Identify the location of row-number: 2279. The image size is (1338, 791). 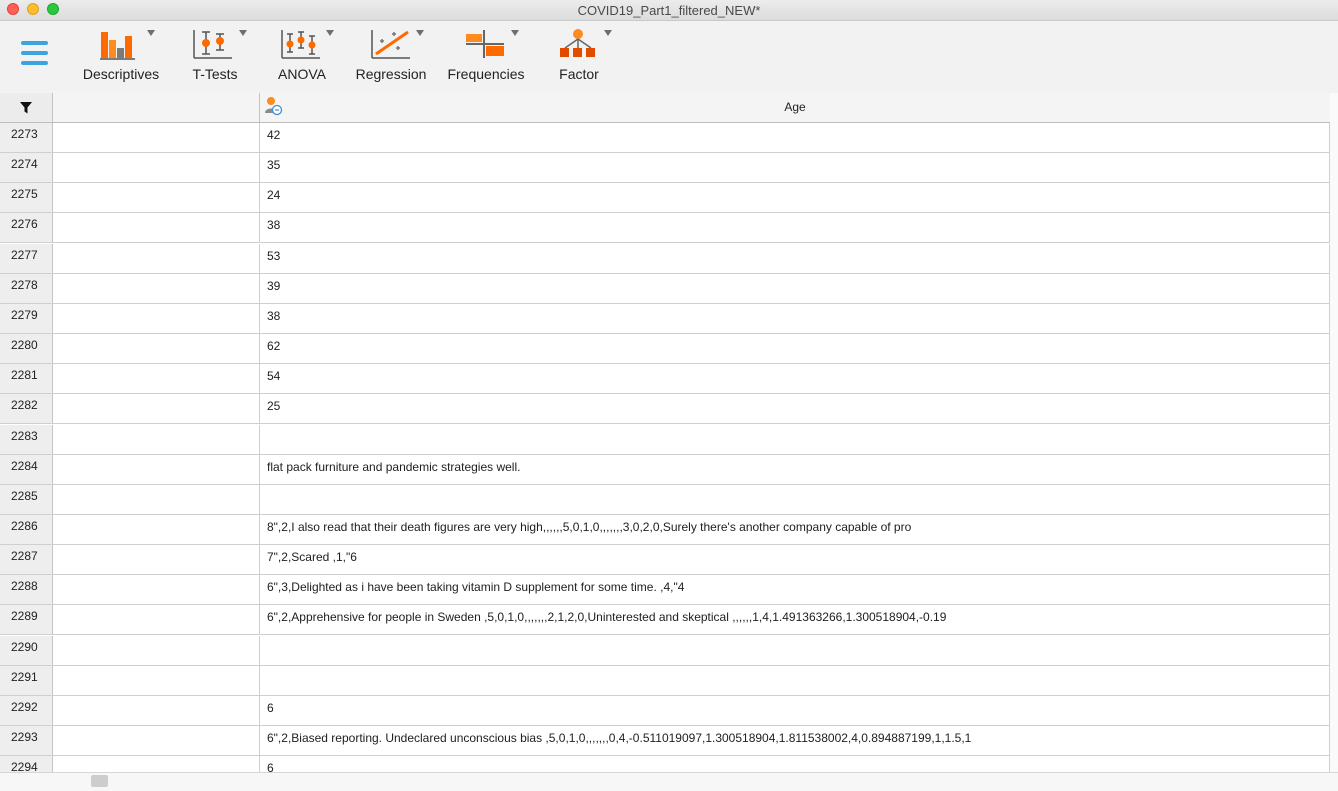
(26, 318).